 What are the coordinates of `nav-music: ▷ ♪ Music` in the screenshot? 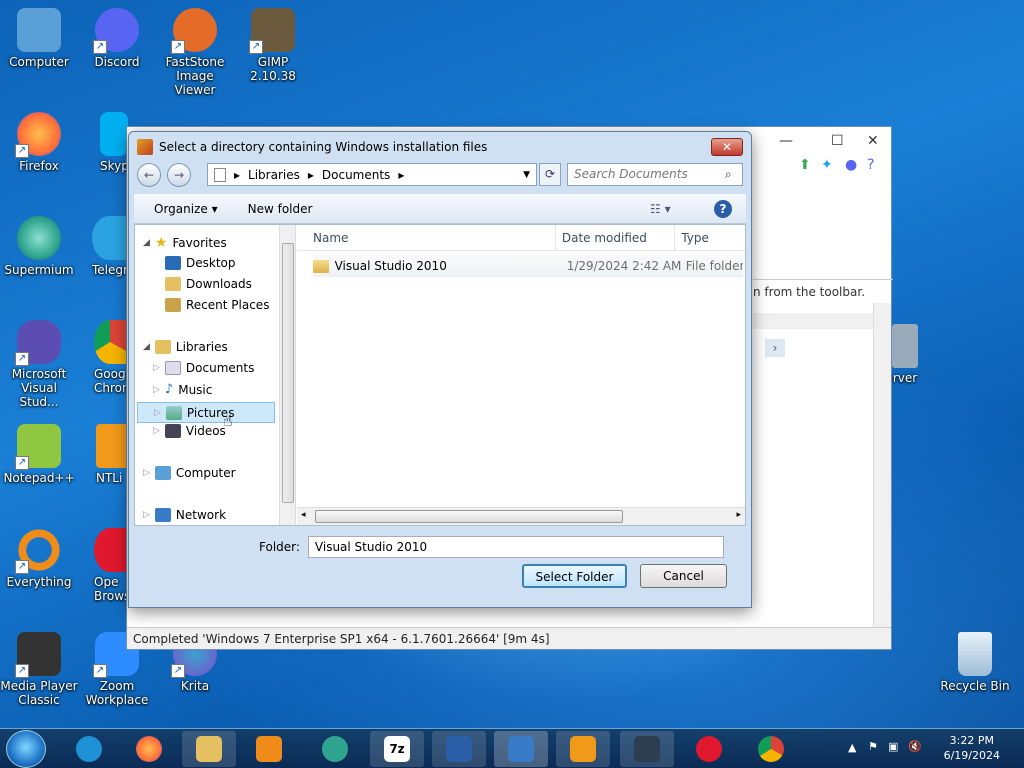 It's located at (182, 389).